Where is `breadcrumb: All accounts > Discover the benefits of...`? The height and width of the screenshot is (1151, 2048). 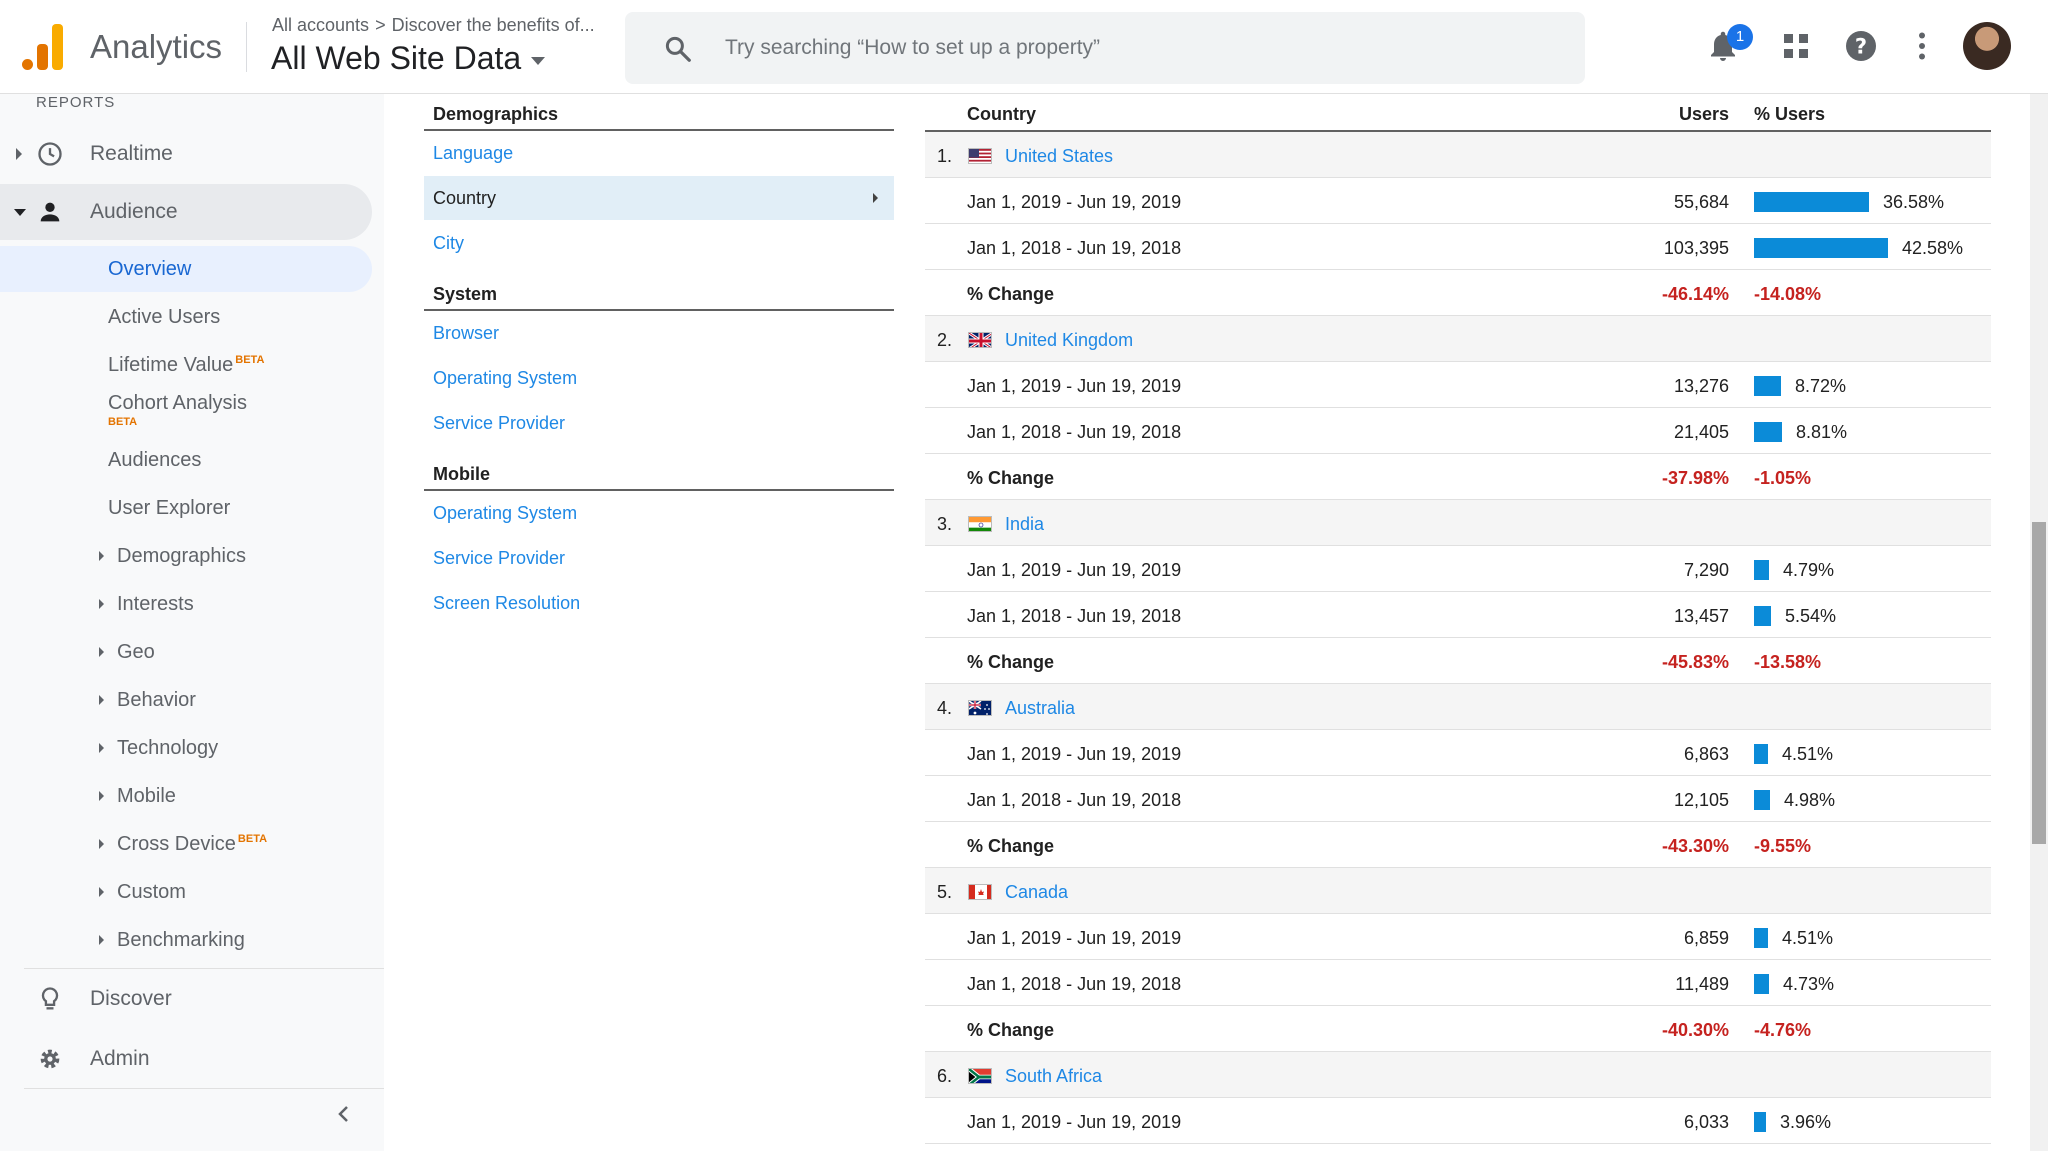
breadcrumb: All accounts > Discover the benefits of... is located at coordinates (433, 25).